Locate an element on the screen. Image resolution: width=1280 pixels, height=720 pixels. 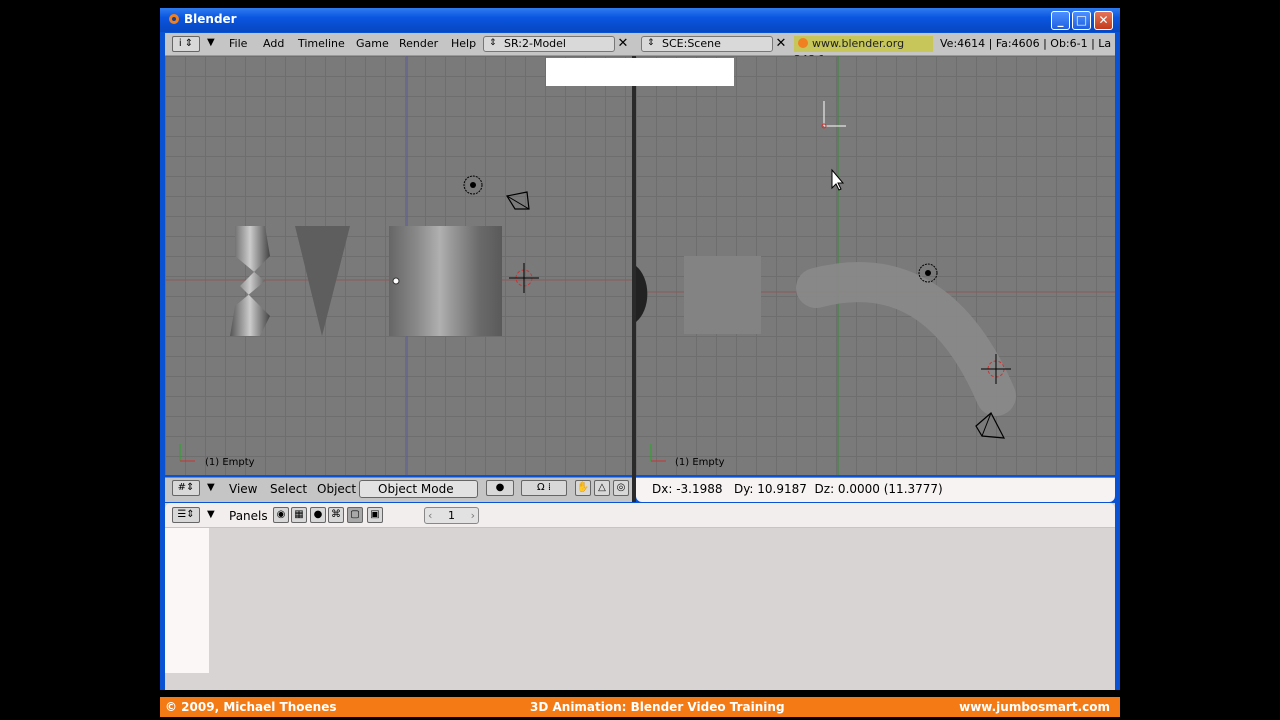
viewport-right-label: (1) Empty is located at coordinates (700, 462).